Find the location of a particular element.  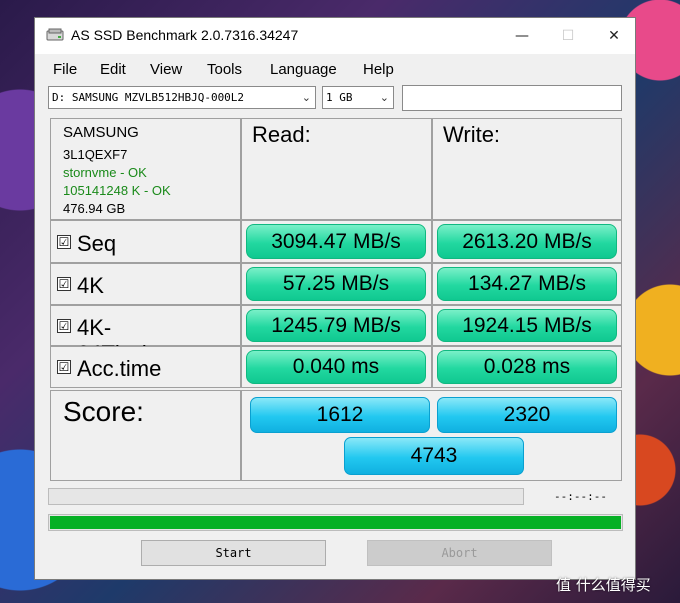

seq-read-cell: 3094.47 MB/s is located at coordinates (336, 241).